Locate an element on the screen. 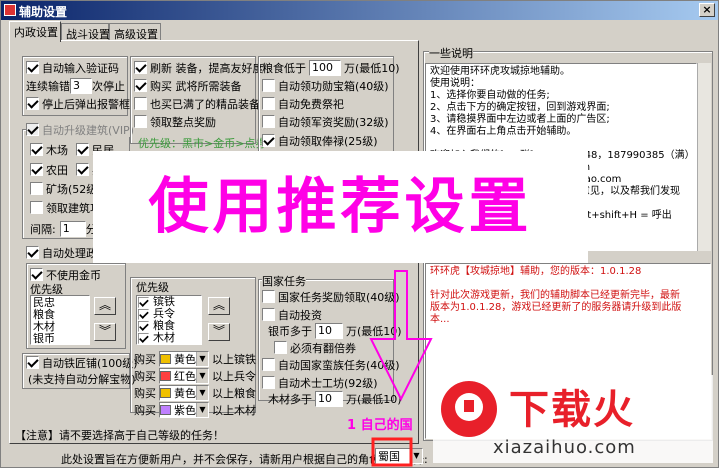  wrong-count-suffix: 次停止 is located at coordinates (108, 86).